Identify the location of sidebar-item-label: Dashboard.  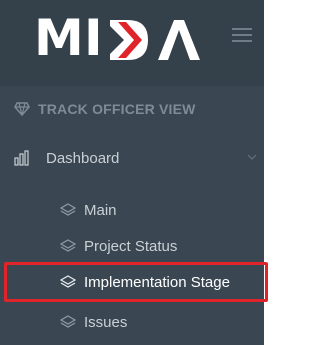
(83, 158).